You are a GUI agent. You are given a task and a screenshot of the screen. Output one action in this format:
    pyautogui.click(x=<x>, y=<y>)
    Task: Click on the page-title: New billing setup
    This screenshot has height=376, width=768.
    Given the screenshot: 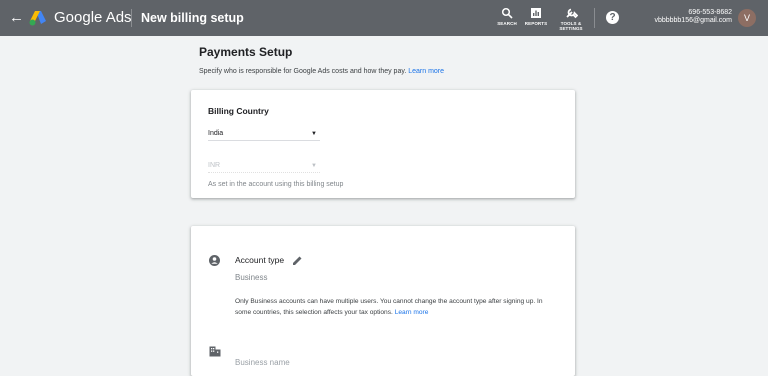 What is the action you would take?
    pyautogui.click(x=192, y=18)
    